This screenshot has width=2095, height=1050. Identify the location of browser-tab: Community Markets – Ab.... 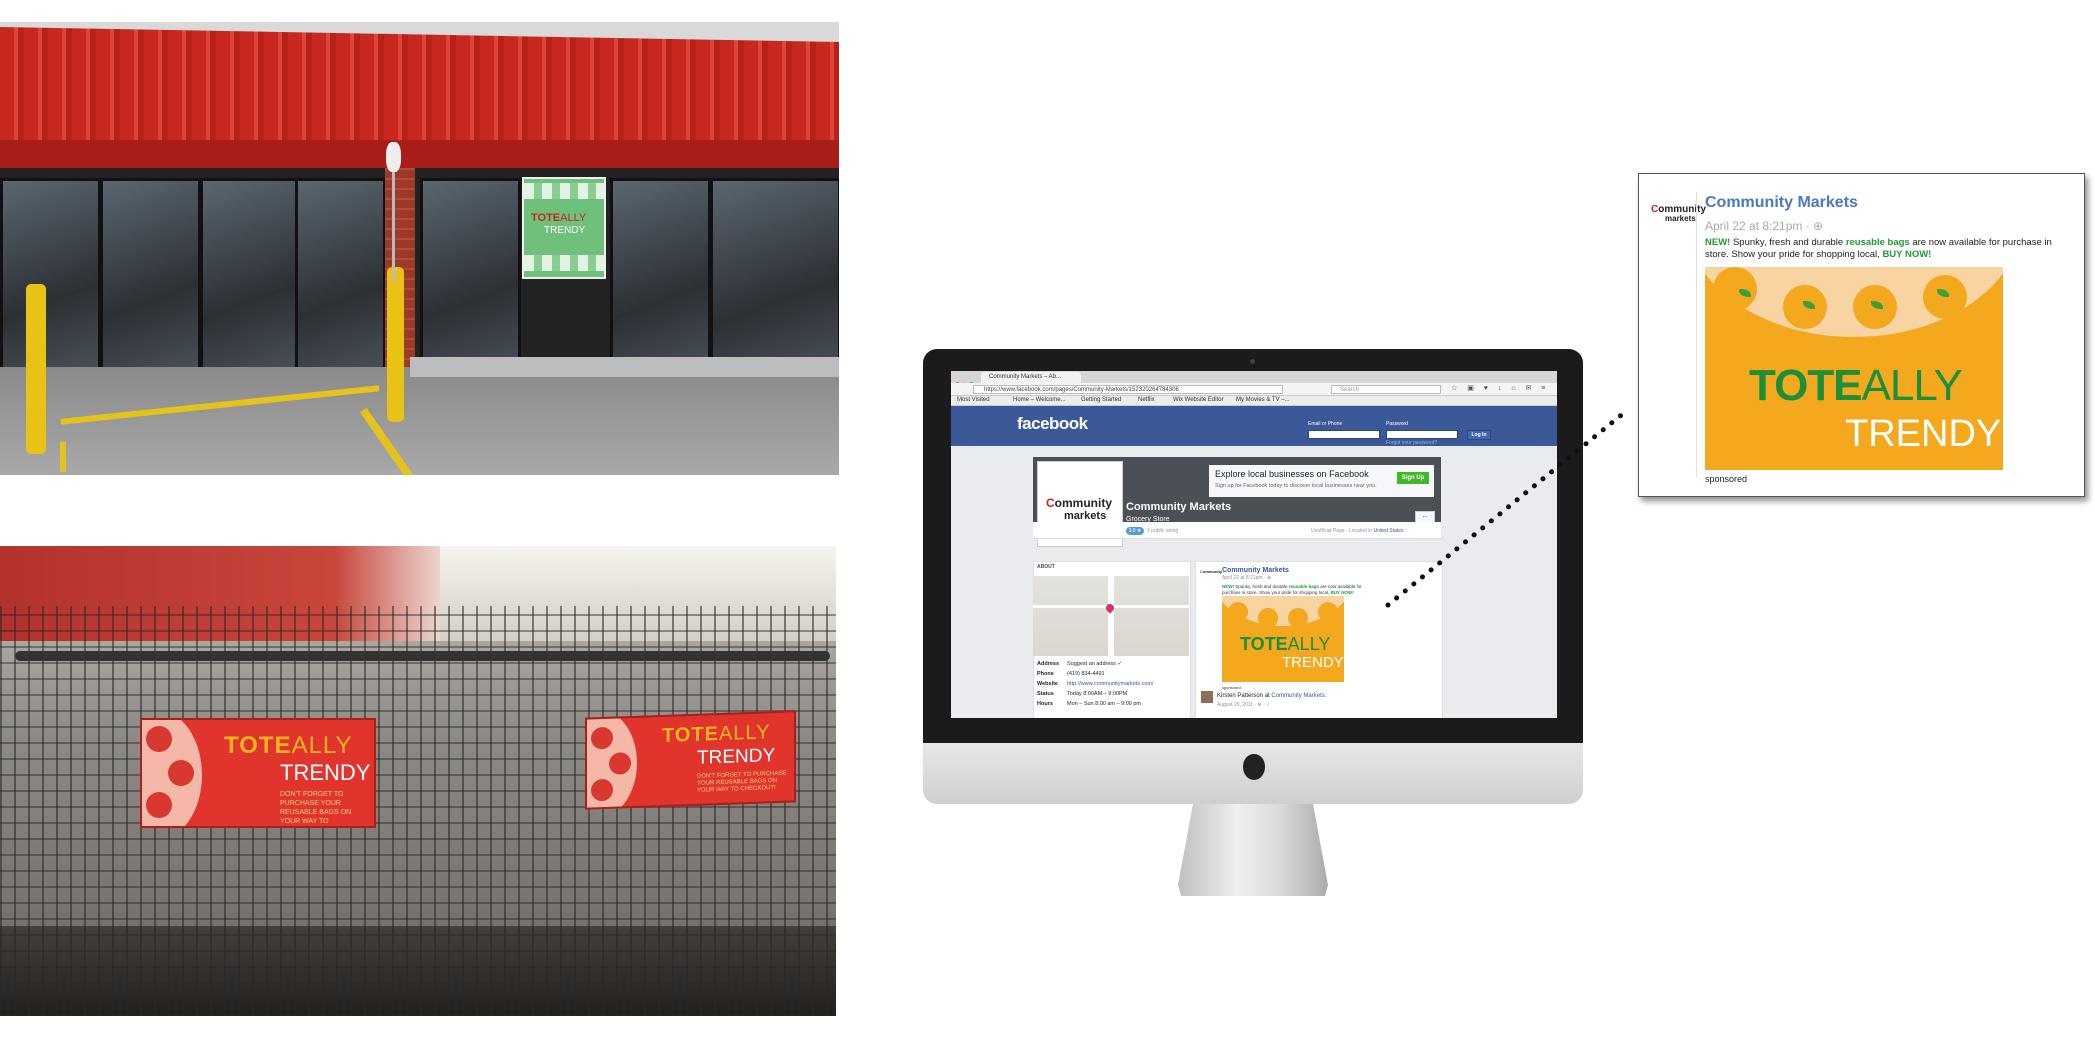
(1031, 377).